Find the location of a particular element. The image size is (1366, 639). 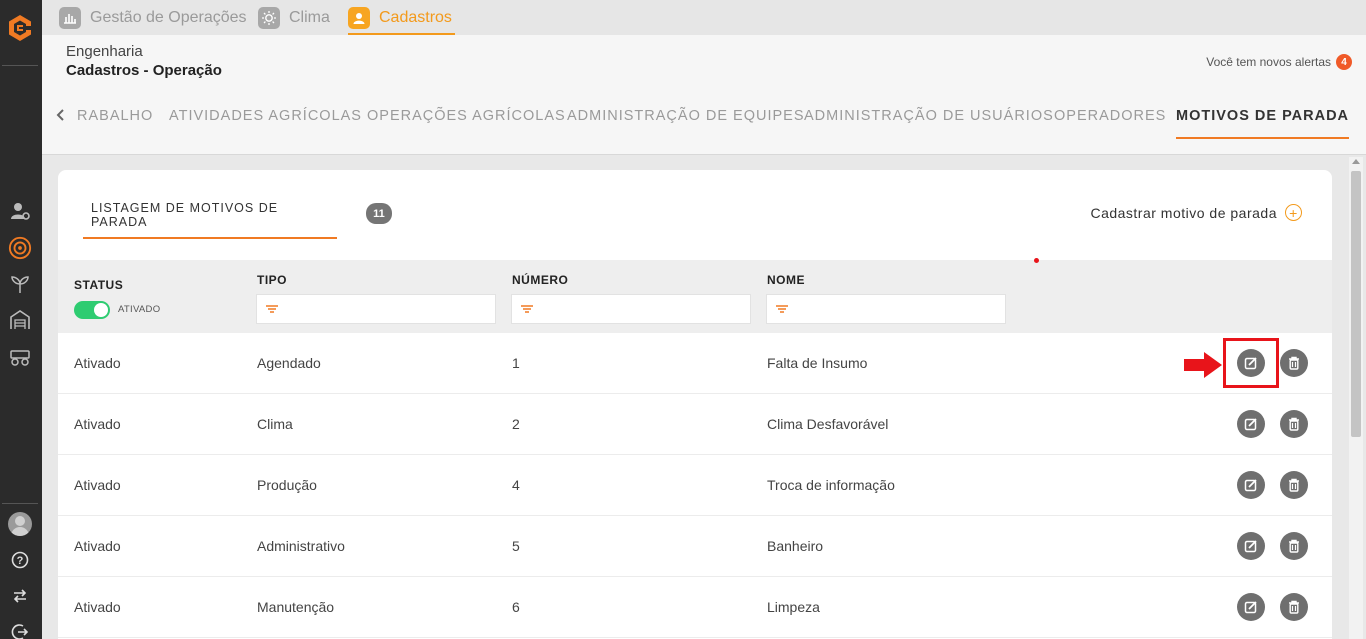

numero-filter-input is located at coordinates (645, 309).